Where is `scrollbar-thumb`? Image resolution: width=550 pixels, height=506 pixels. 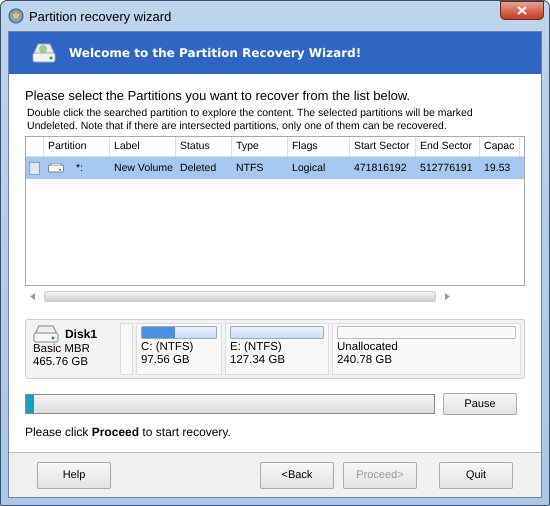 scrollbar-thumb is located at coordinates (240, 296).